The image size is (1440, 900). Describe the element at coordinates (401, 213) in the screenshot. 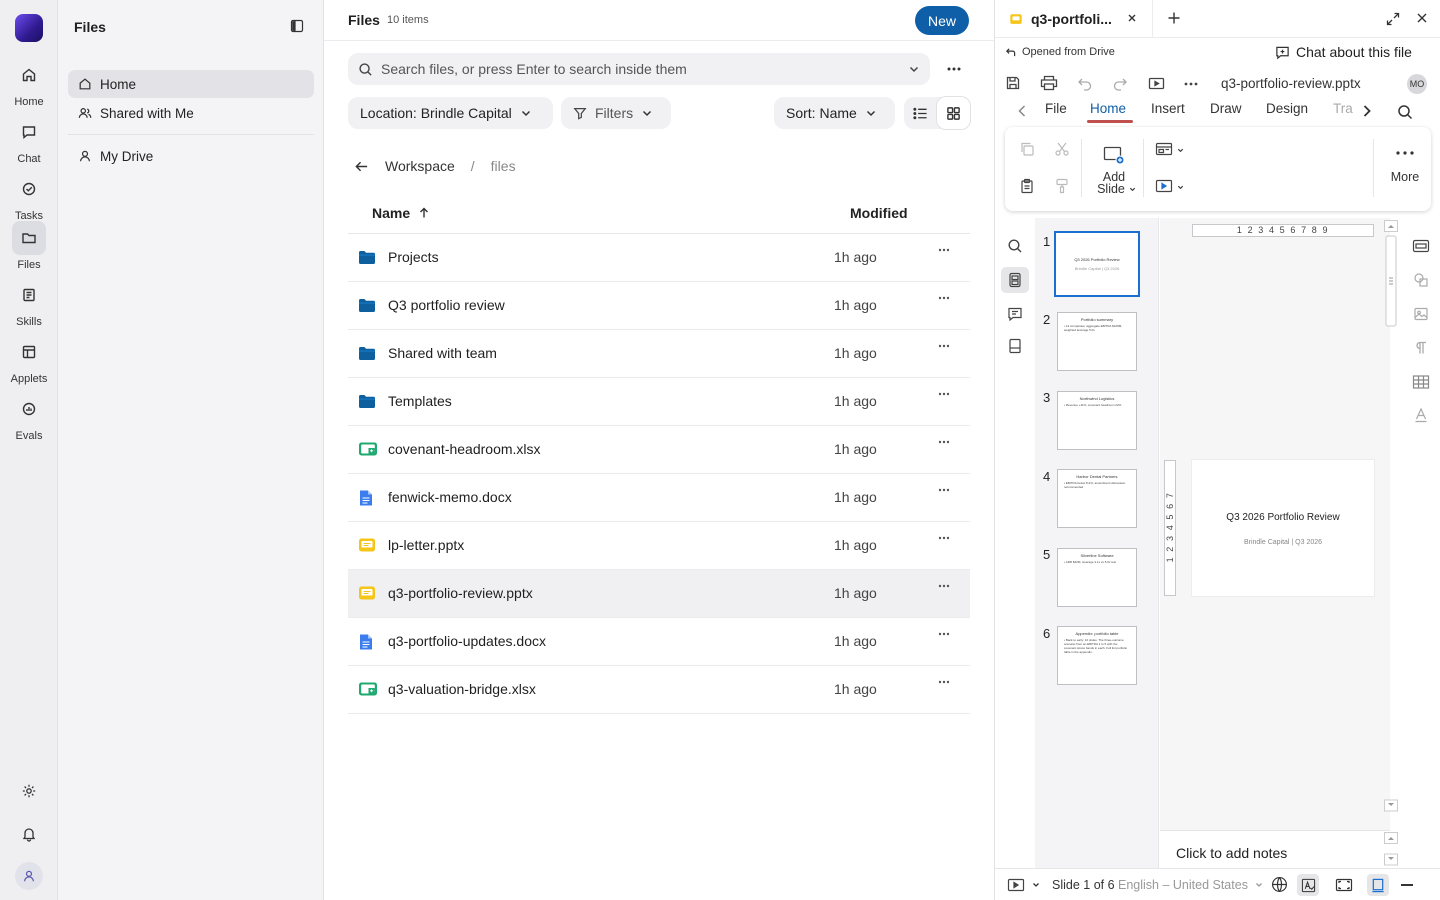

I see `column-header-name: Name` at that location.